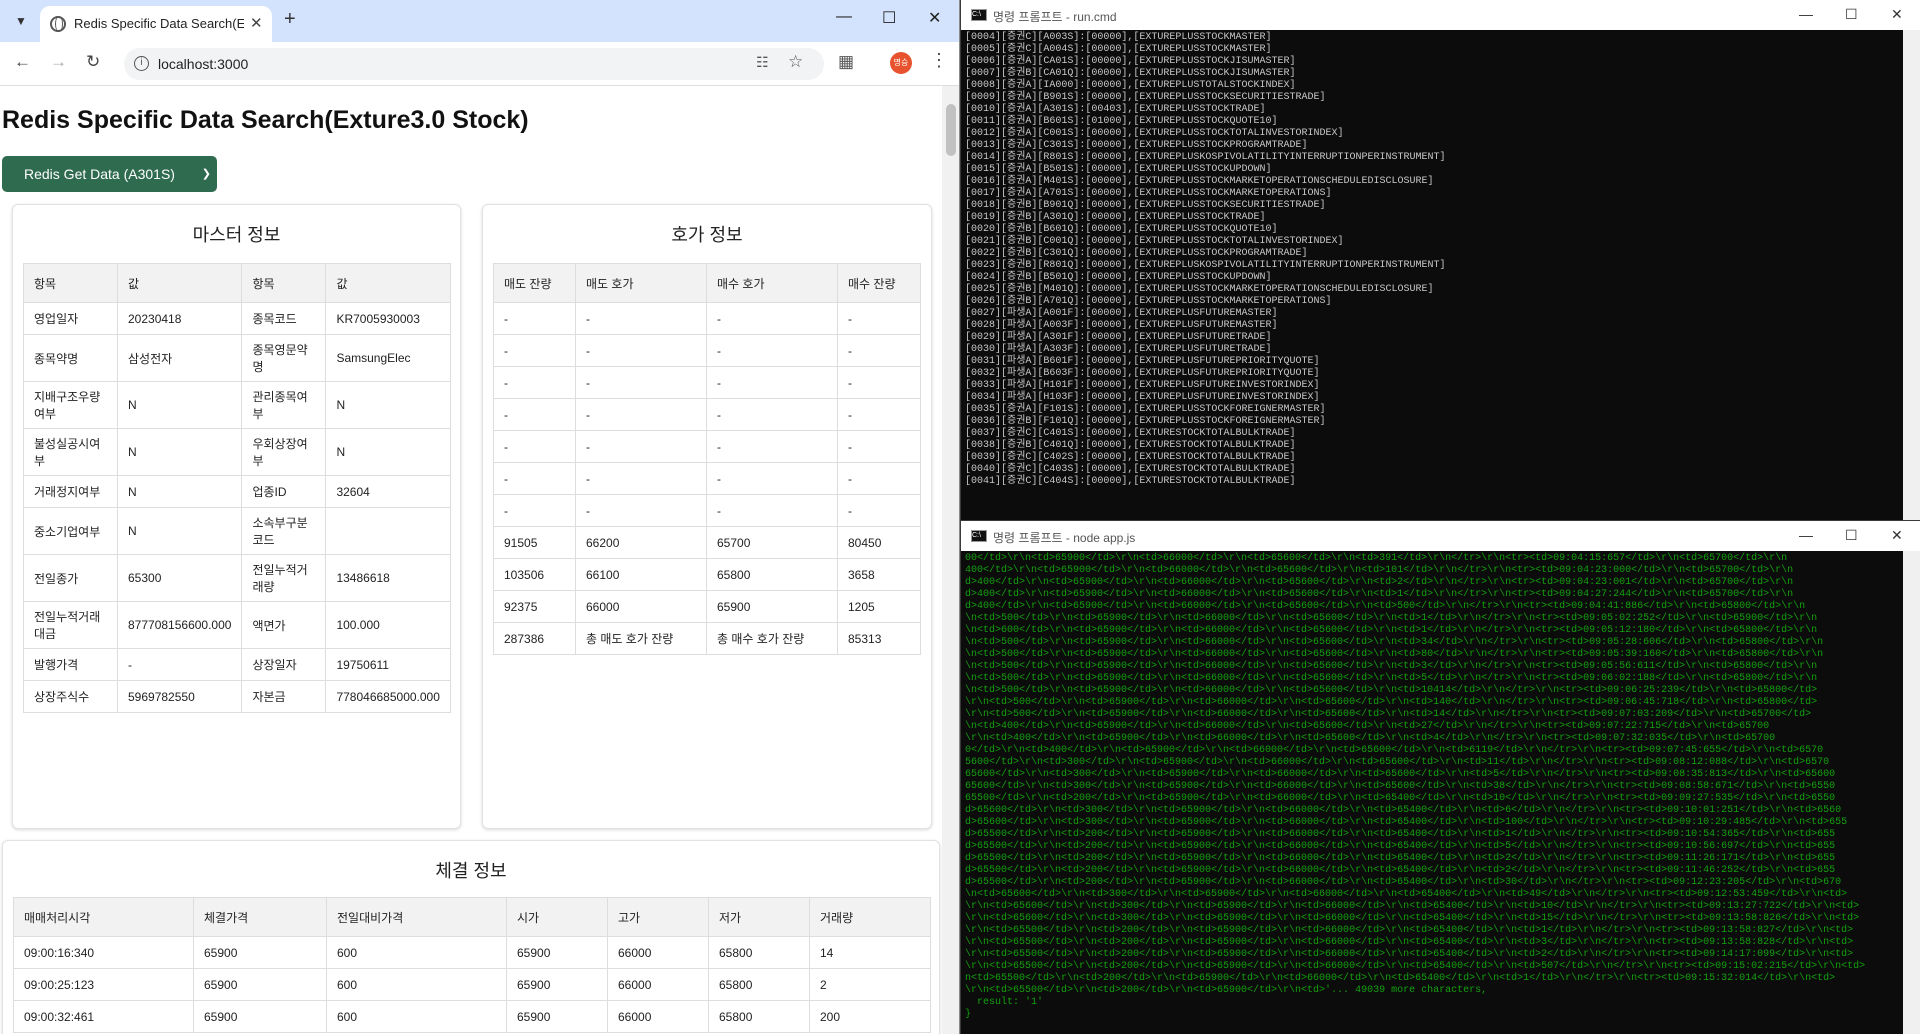 This screenshot has height=1034, width=1920. Describe the element at coordinates (979, 15) in the screenshot. I see `terminal-icon: C:\` at that location.